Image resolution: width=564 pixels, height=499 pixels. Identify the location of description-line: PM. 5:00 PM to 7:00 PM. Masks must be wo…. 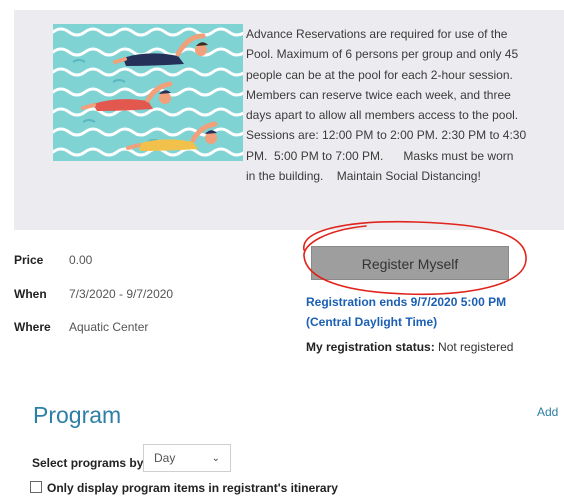
(380, 155).